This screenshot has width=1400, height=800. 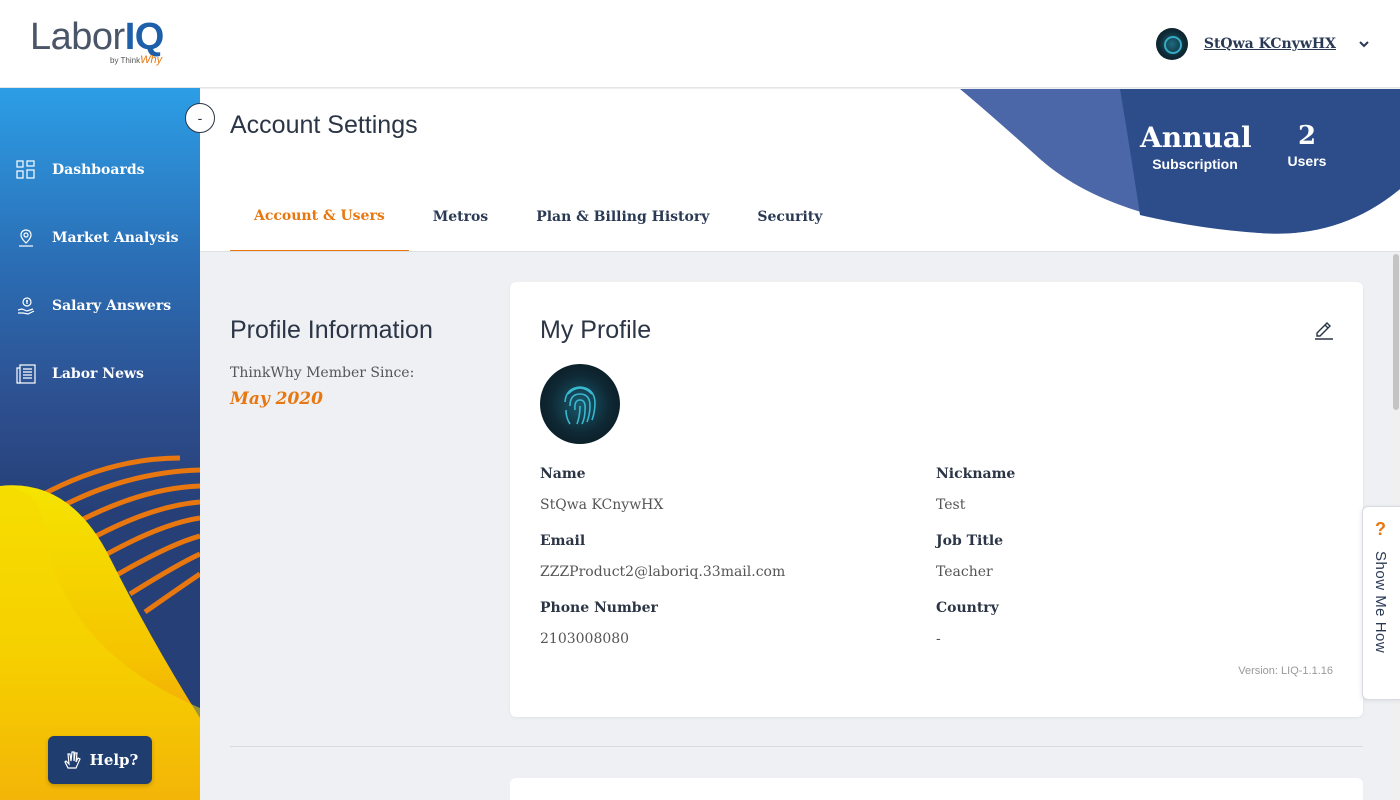 What do you see at coordinates (1307, 161) in the screenshot?
I see `users-label: Users` at bounding box center [1307, 161].